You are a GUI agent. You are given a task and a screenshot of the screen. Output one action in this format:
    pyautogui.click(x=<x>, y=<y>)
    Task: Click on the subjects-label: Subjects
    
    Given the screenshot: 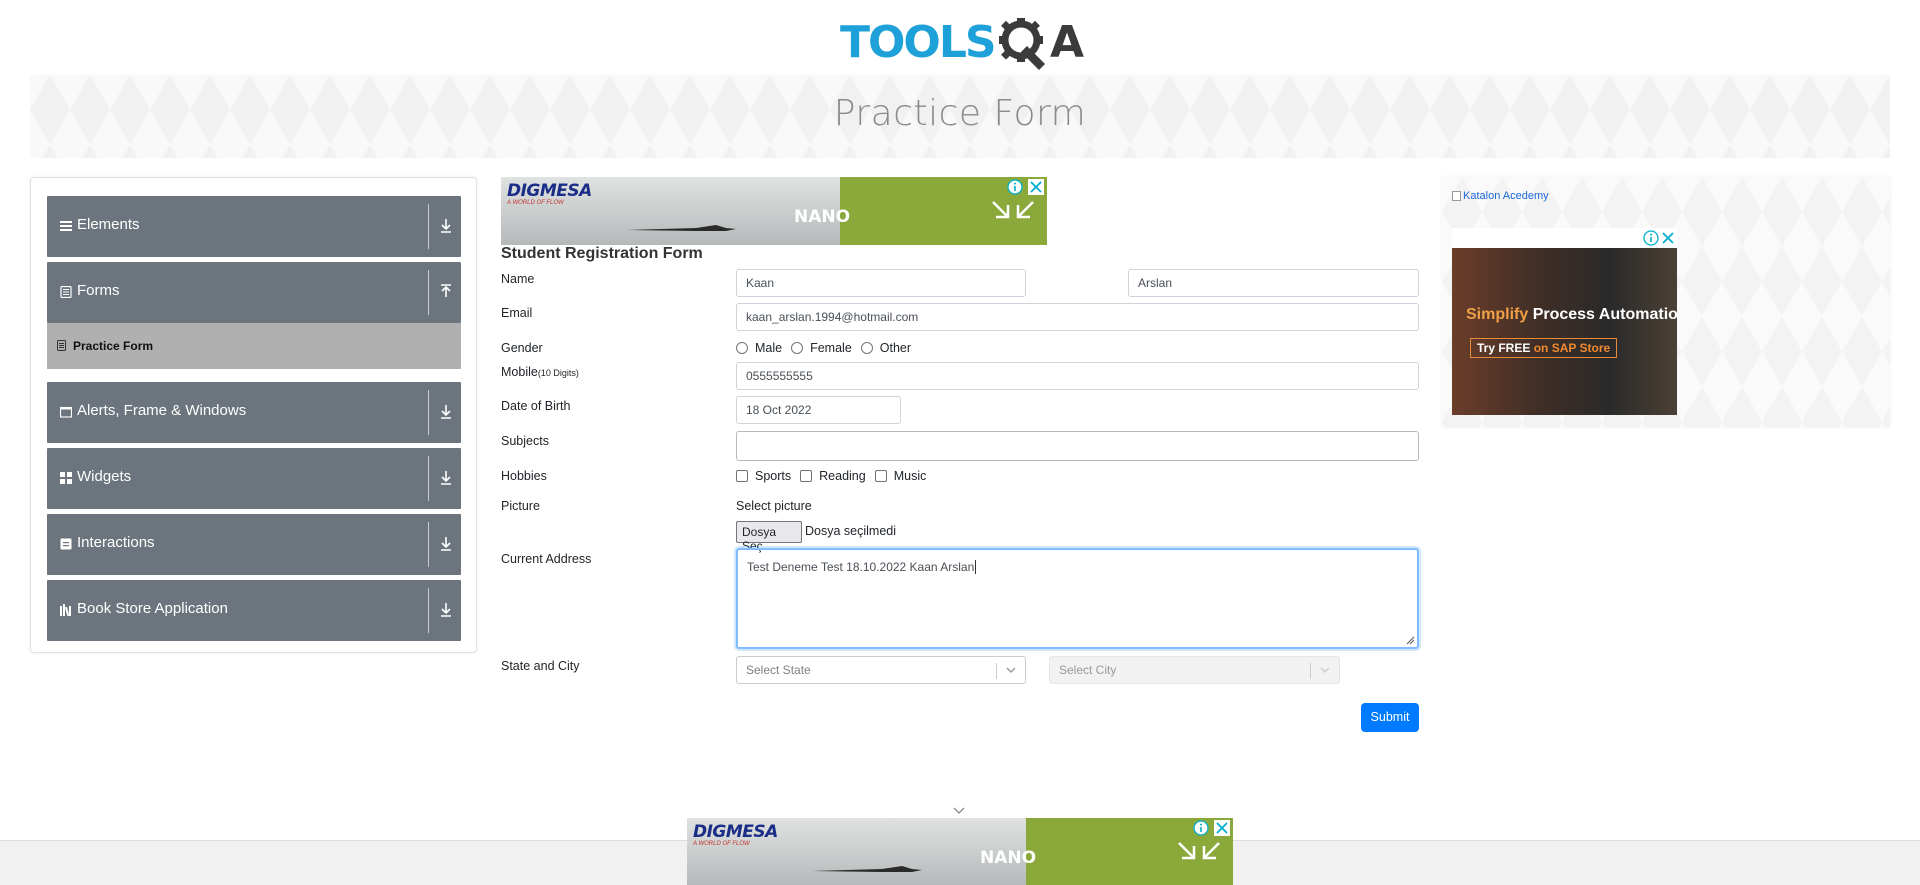 What is the action you would take?
    pyautogui.click(x=525, y=441)
    